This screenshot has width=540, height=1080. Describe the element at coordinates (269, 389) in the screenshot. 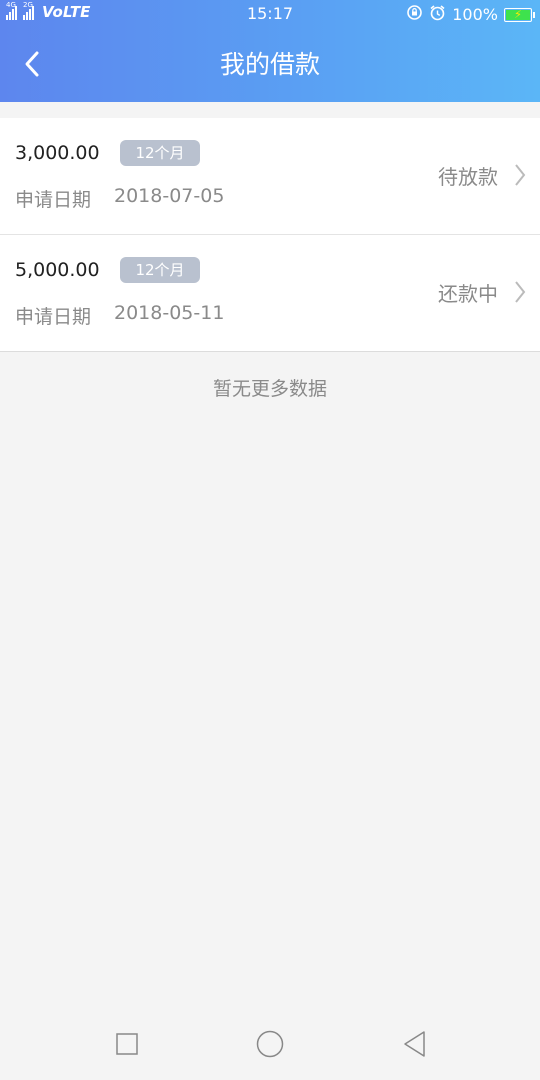

I see `no-more-data-text: 暂无更多数据` at that location.